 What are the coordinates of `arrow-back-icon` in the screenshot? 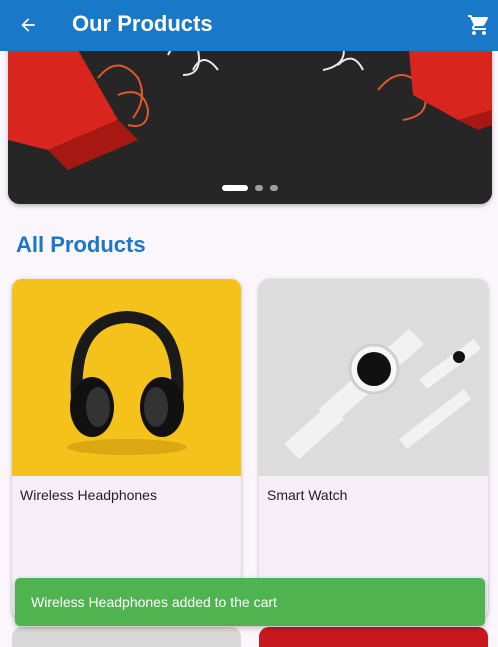 It's located at (28, 25).